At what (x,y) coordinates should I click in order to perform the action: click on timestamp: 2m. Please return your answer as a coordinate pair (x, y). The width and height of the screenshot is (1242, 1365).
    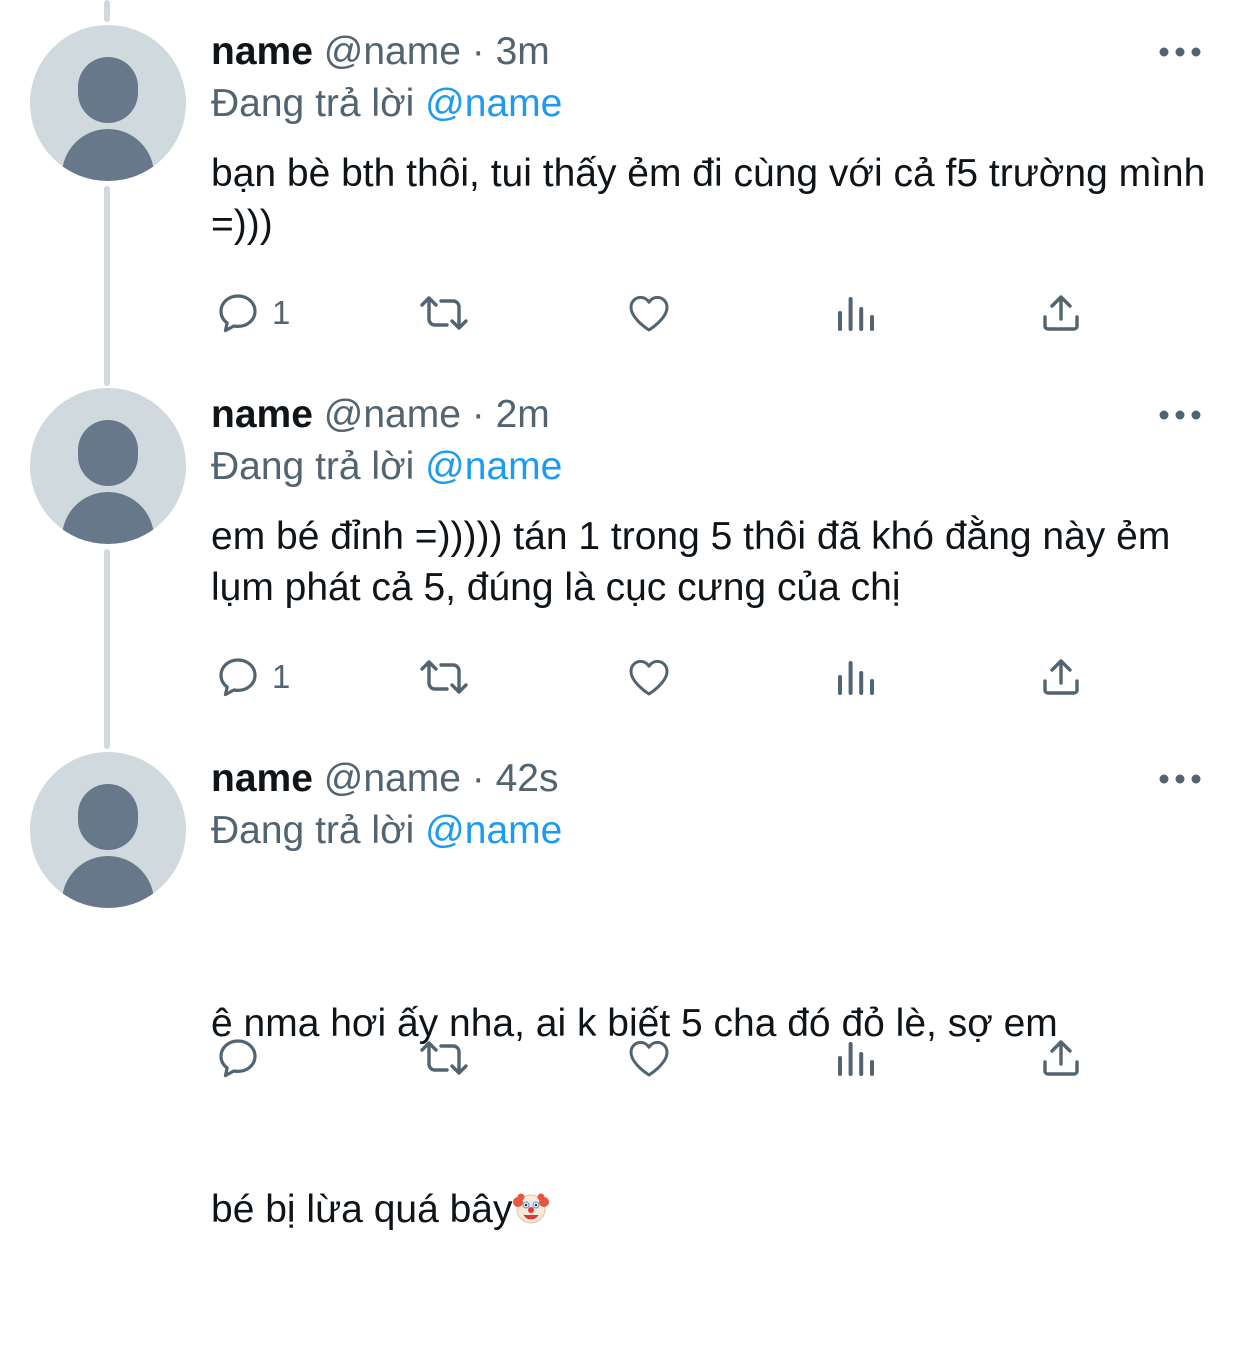
    Looking at the image, I should click on (523, 414).